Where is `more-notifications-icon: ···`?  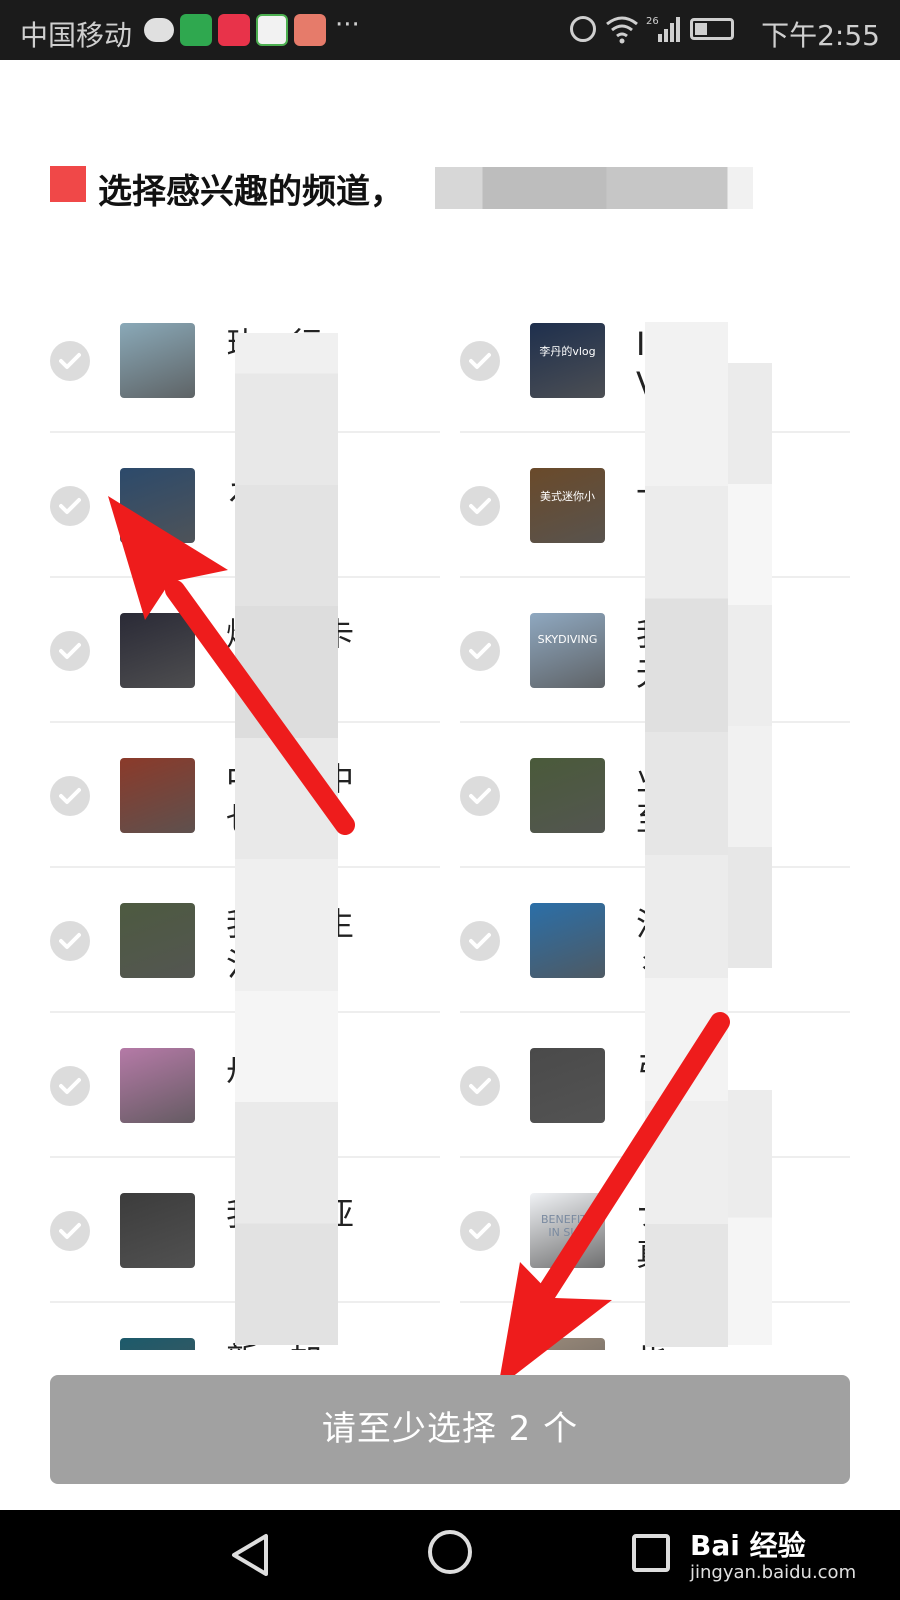 more-notifications-icon: ··· is located at coordinates (347, 25).